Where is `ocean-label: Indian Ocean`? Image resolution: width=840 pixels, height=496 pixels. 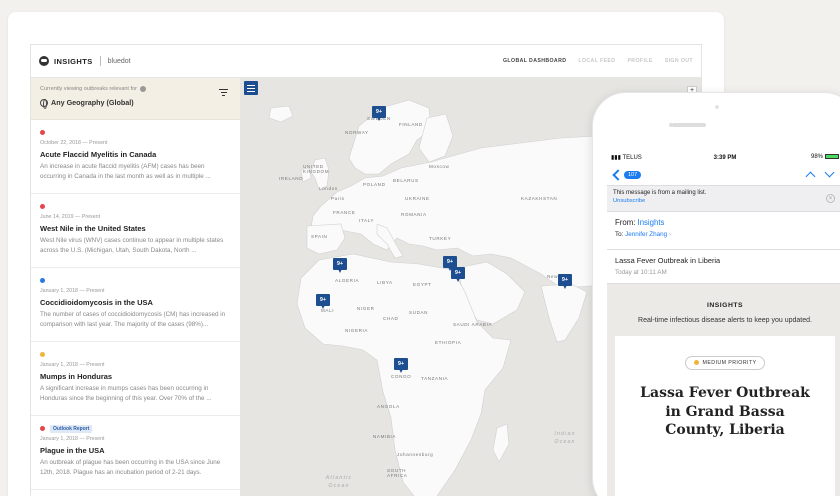
ocean-label: Indian Ocean is located at coordinates (565, 438).